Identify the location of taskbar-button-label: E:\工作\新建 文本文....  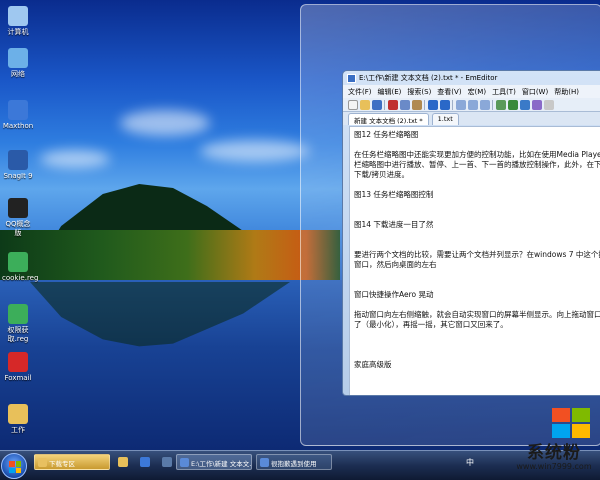
(221, 464).